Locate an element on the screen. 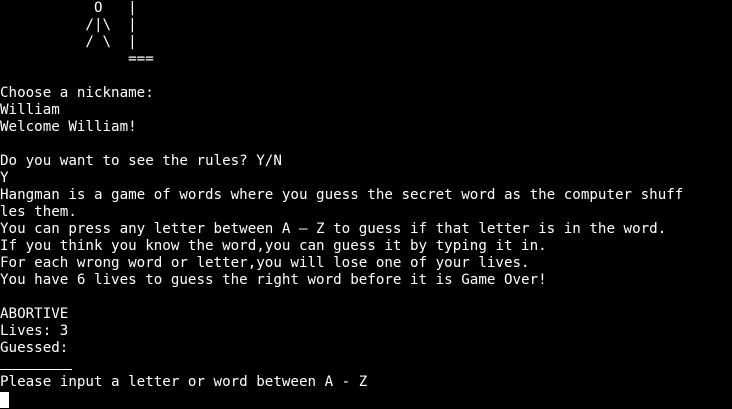  text-cursor is located at coordinates (4, 400).